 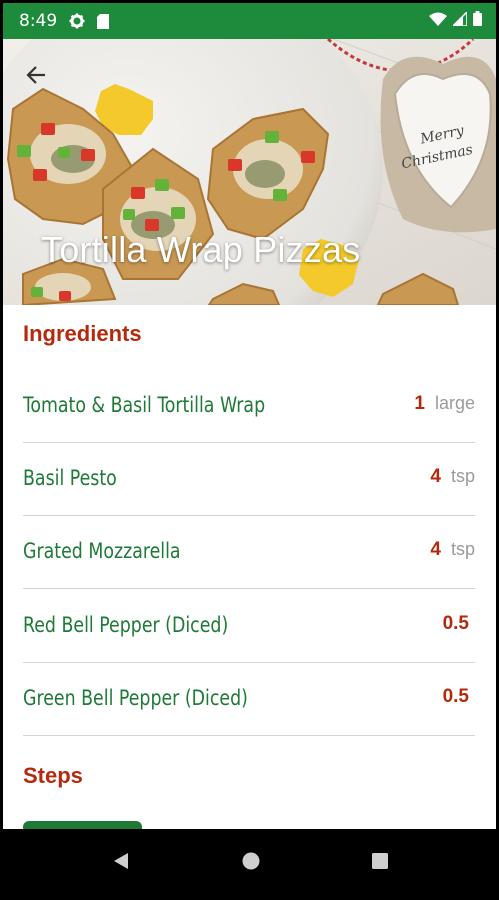 I want to click on battery-icon, so click(x=477, y=21).